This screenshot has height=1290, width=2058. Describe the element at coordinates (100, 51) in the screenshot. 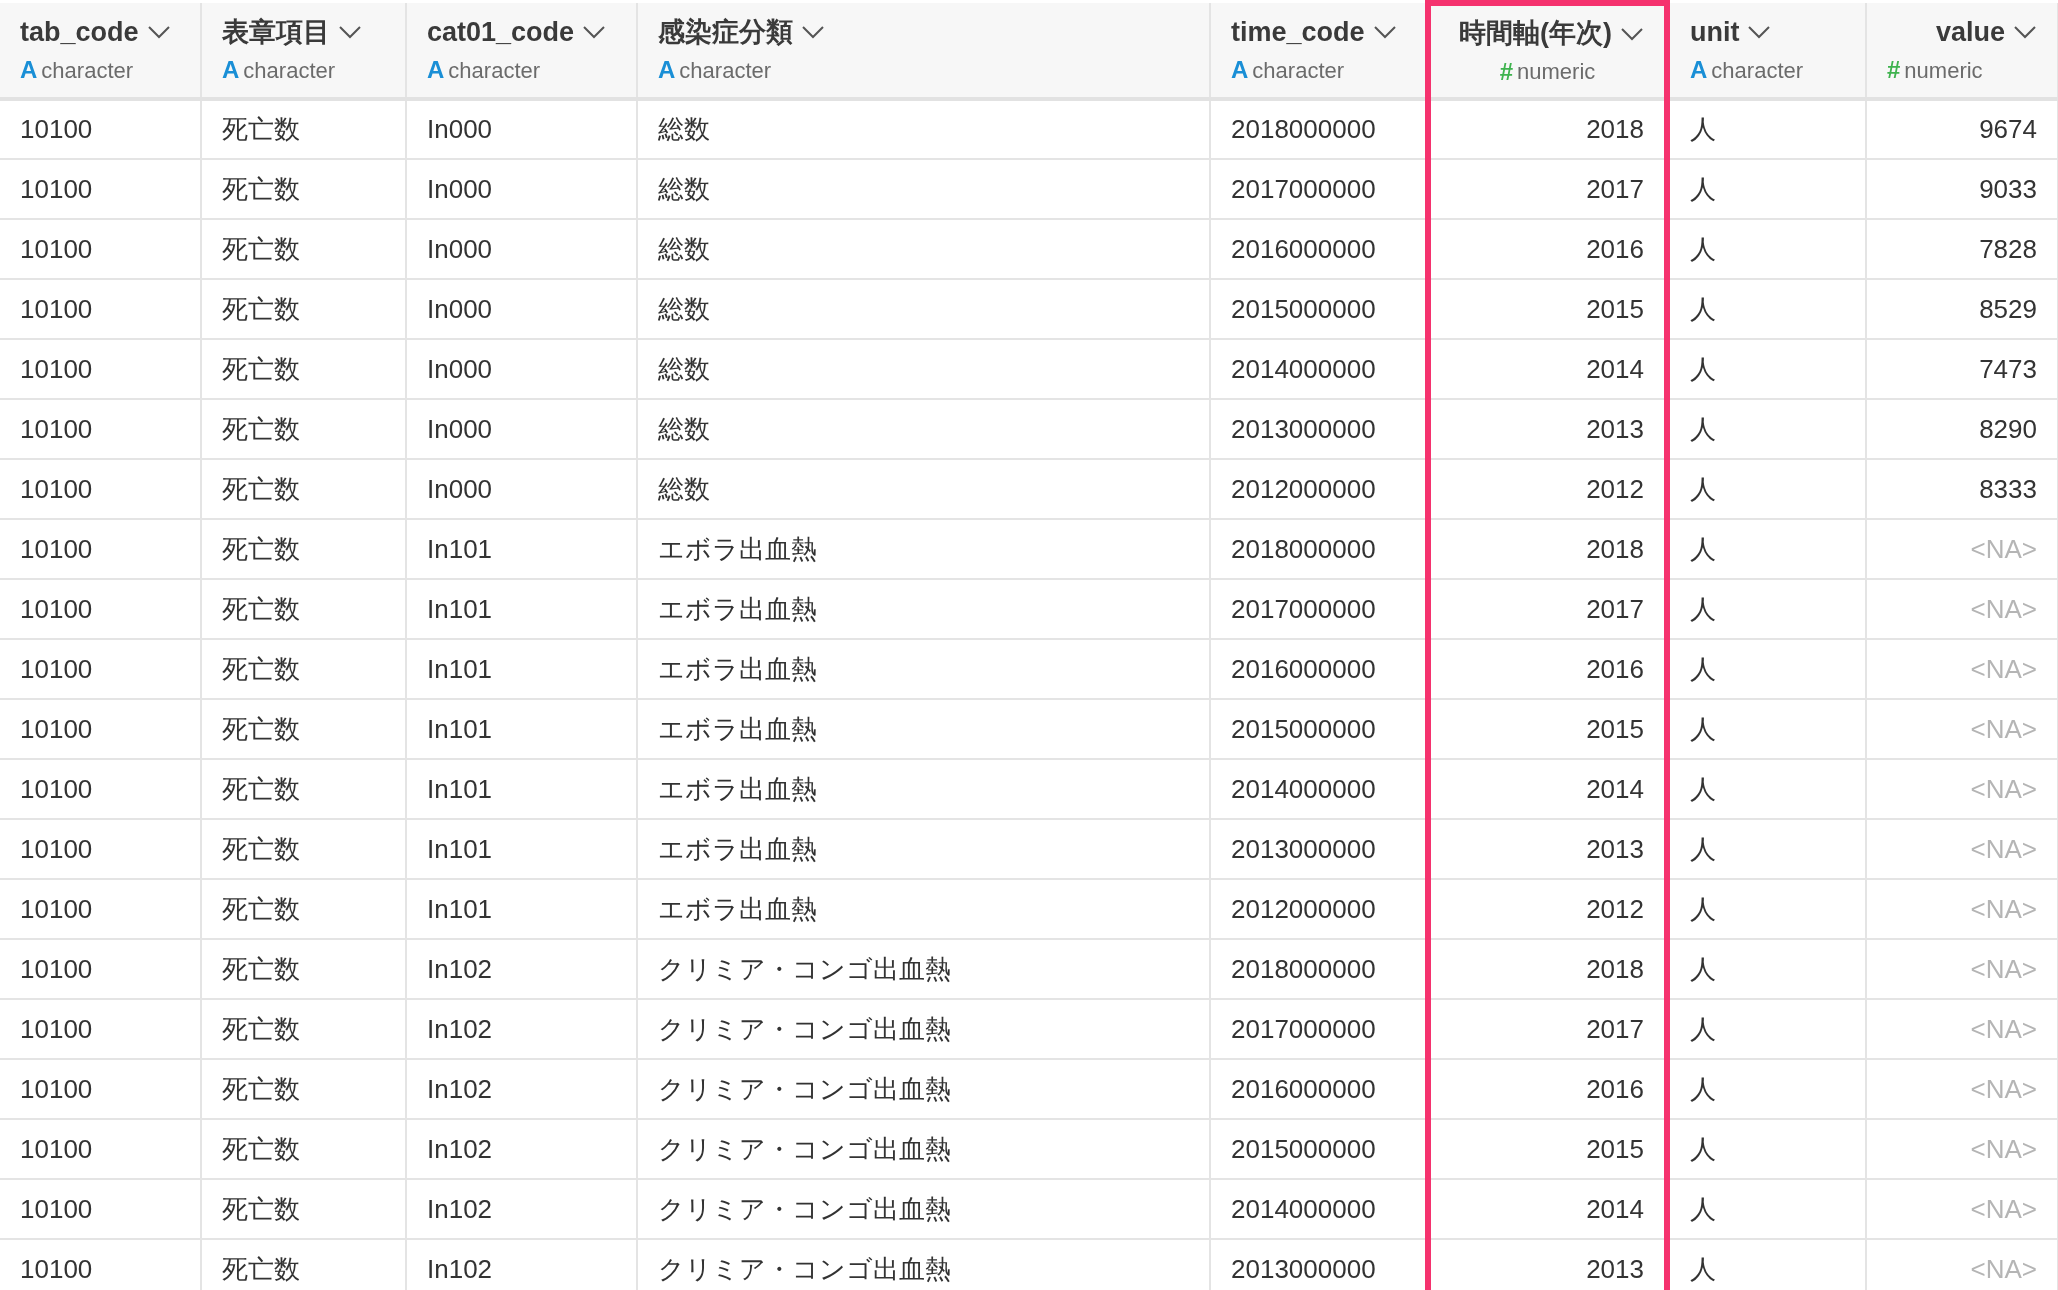

I see `column-header: tab_code A character` at that location.